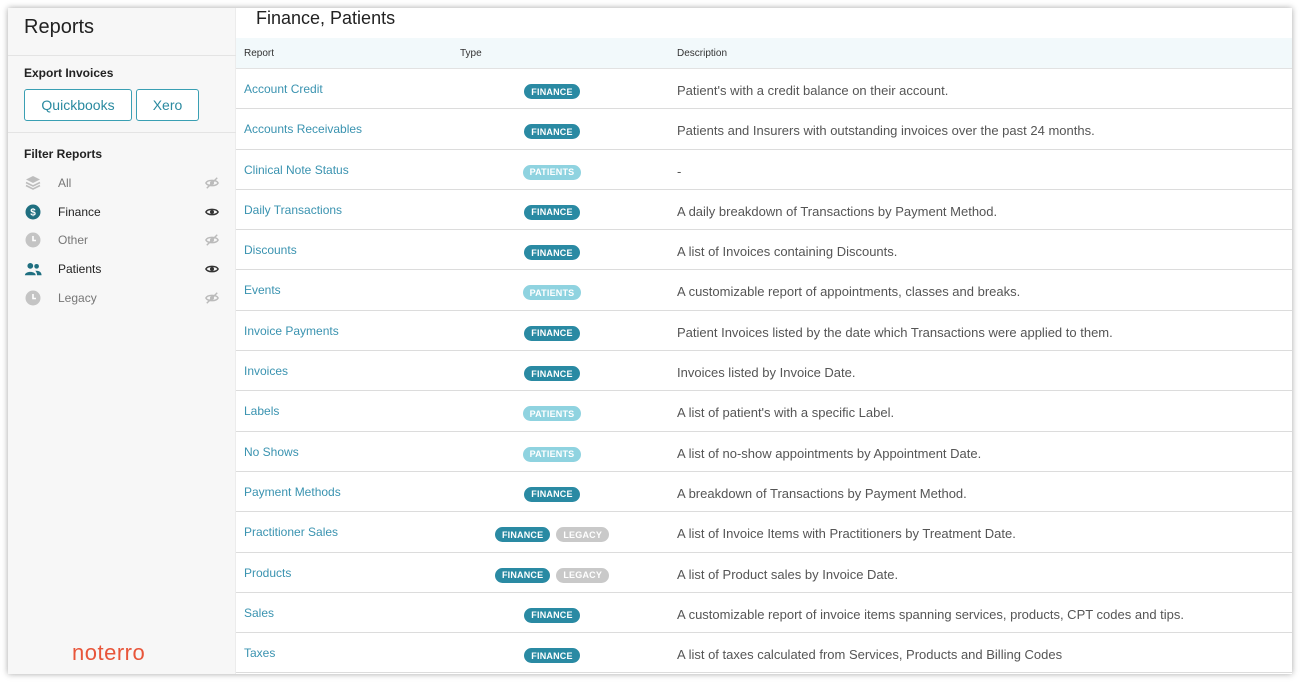 This screenshot has width=1300, height=682. Describe the element at coordinates (261, 411) in the screenshot. I see `report-link: Labels` at that location.